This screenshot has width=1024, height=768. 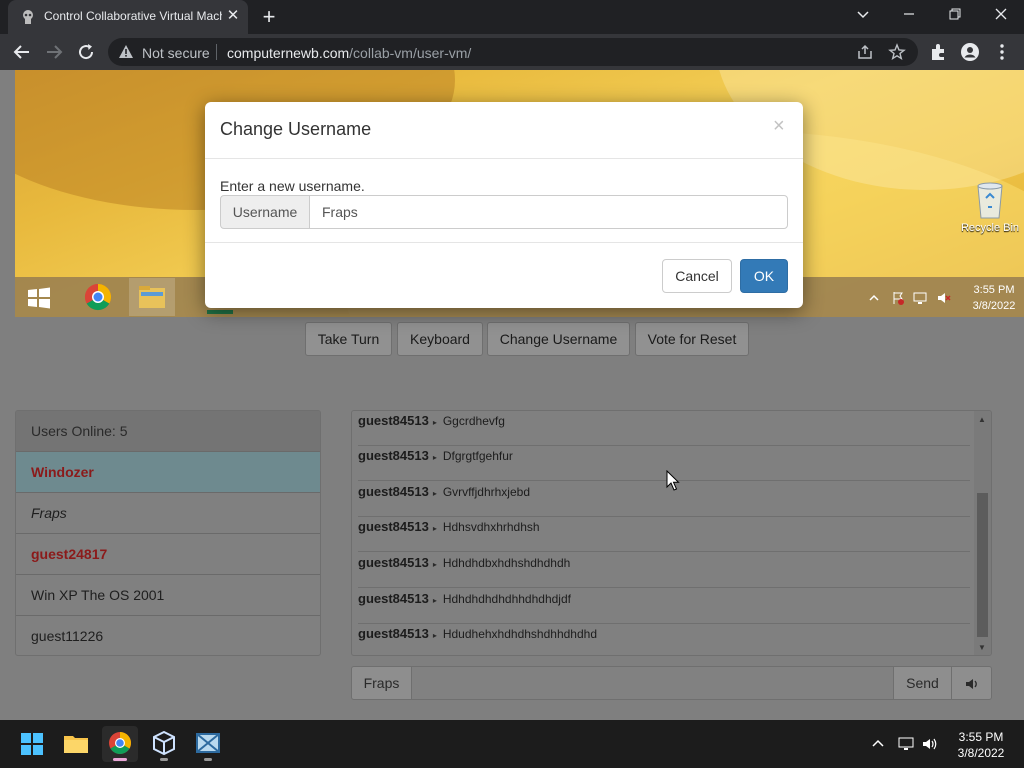 I want to click on recycle-bin-label: Recycle Bin, so click(x=990, y=228).